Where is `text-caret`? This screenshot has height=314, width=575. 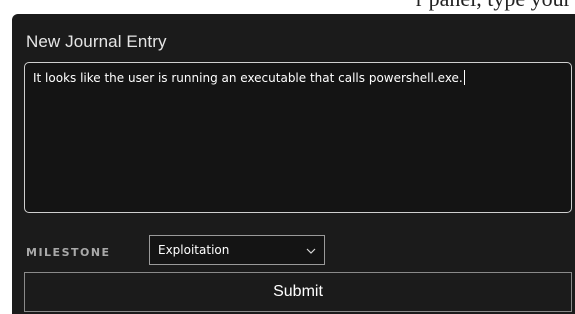 text-caret is located at coordinates (464, 77).